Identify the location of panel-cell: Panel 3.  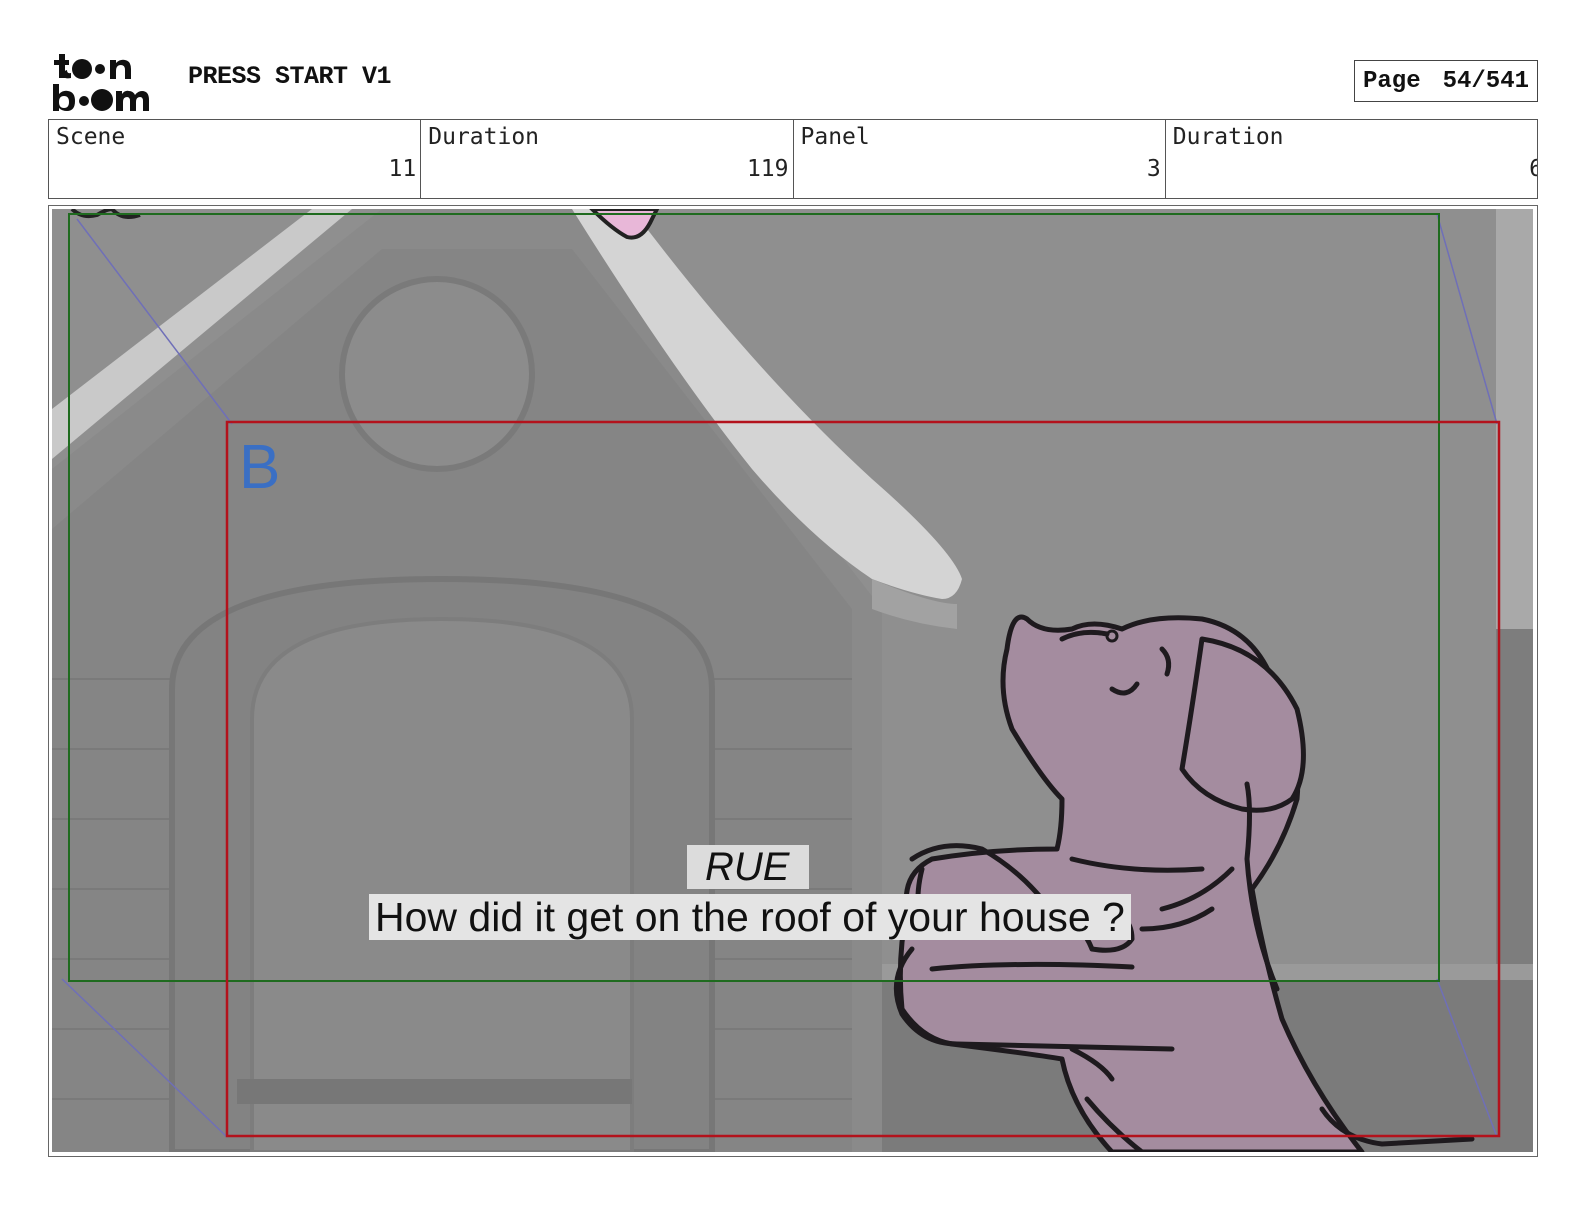
(980, 159).